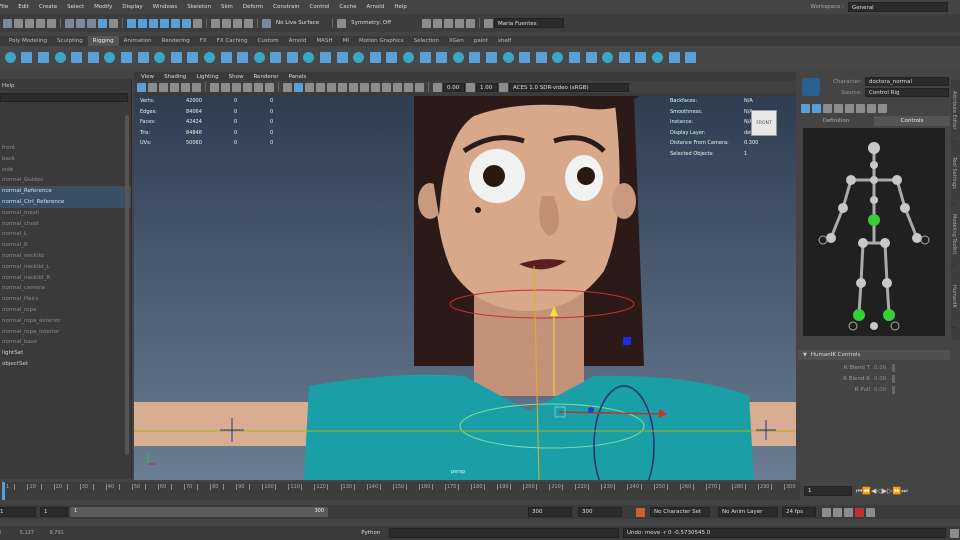  I want to click on select-hierarchy-icon, so click(69, 23).